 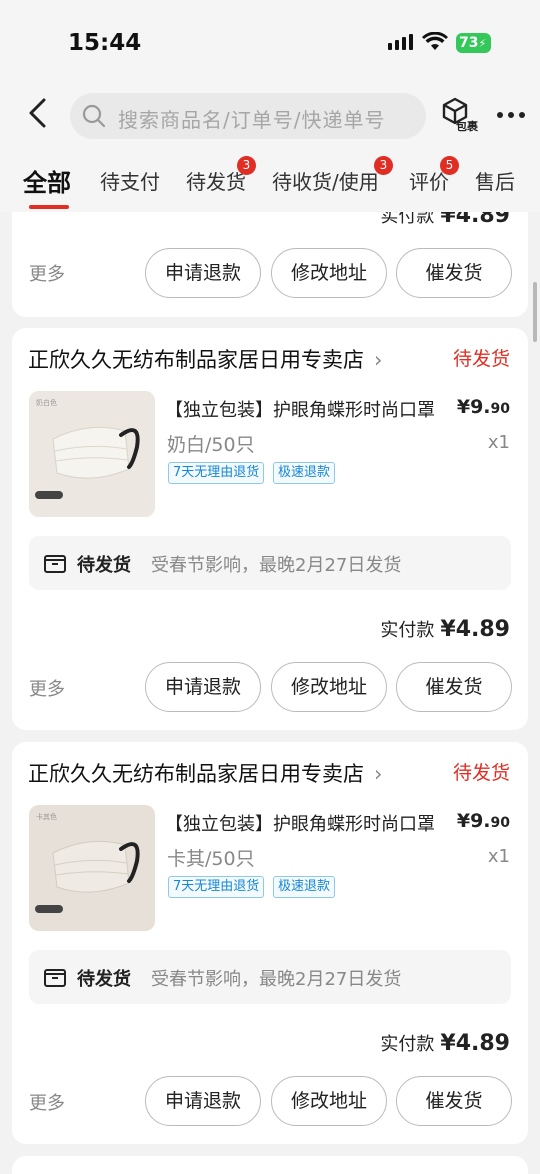 I want to click on more-options-icon, so click(x=511, y=115).